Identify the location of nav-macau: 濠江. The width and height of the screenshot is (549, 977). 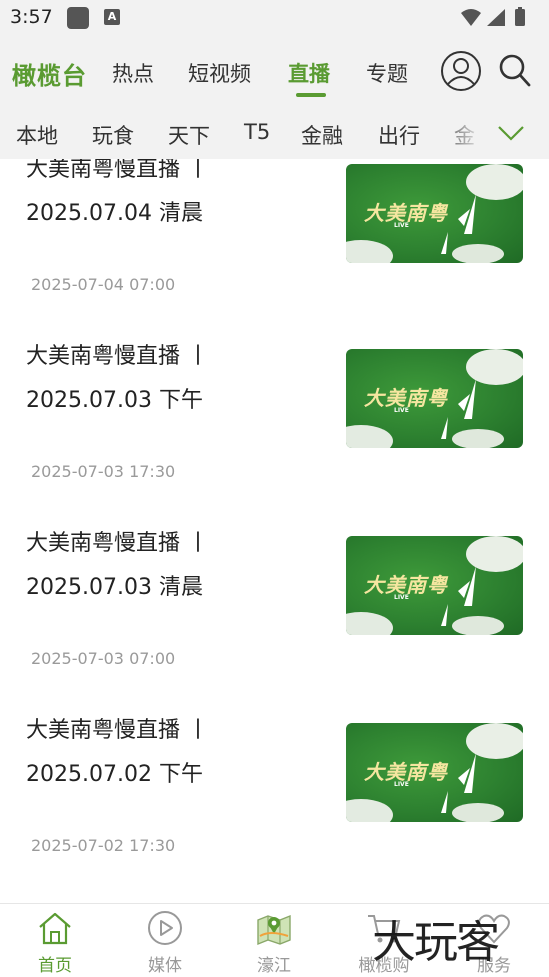
(274, 940).